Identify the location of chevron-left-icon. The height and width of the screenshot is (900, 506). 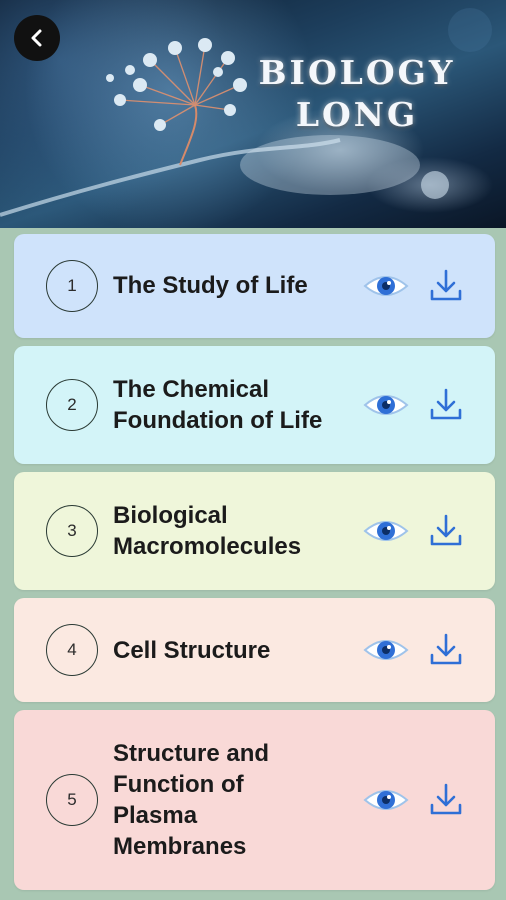
(36, 38).